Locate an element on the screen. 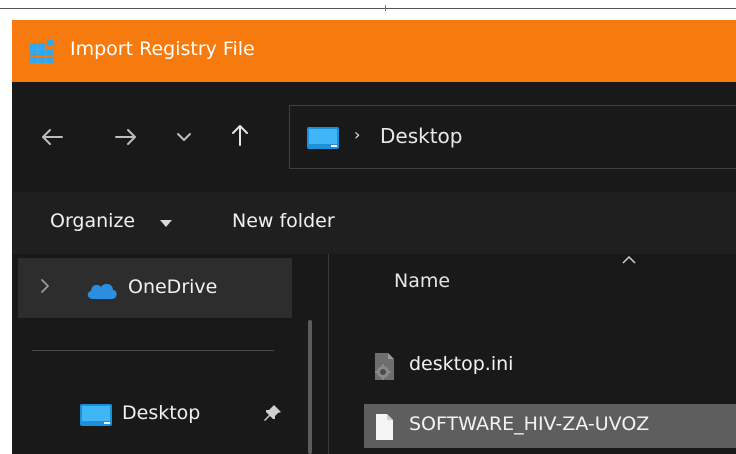 The width and height of the screenshot is (736, 454). registry-app-icon is located at coordinates (42, 51).